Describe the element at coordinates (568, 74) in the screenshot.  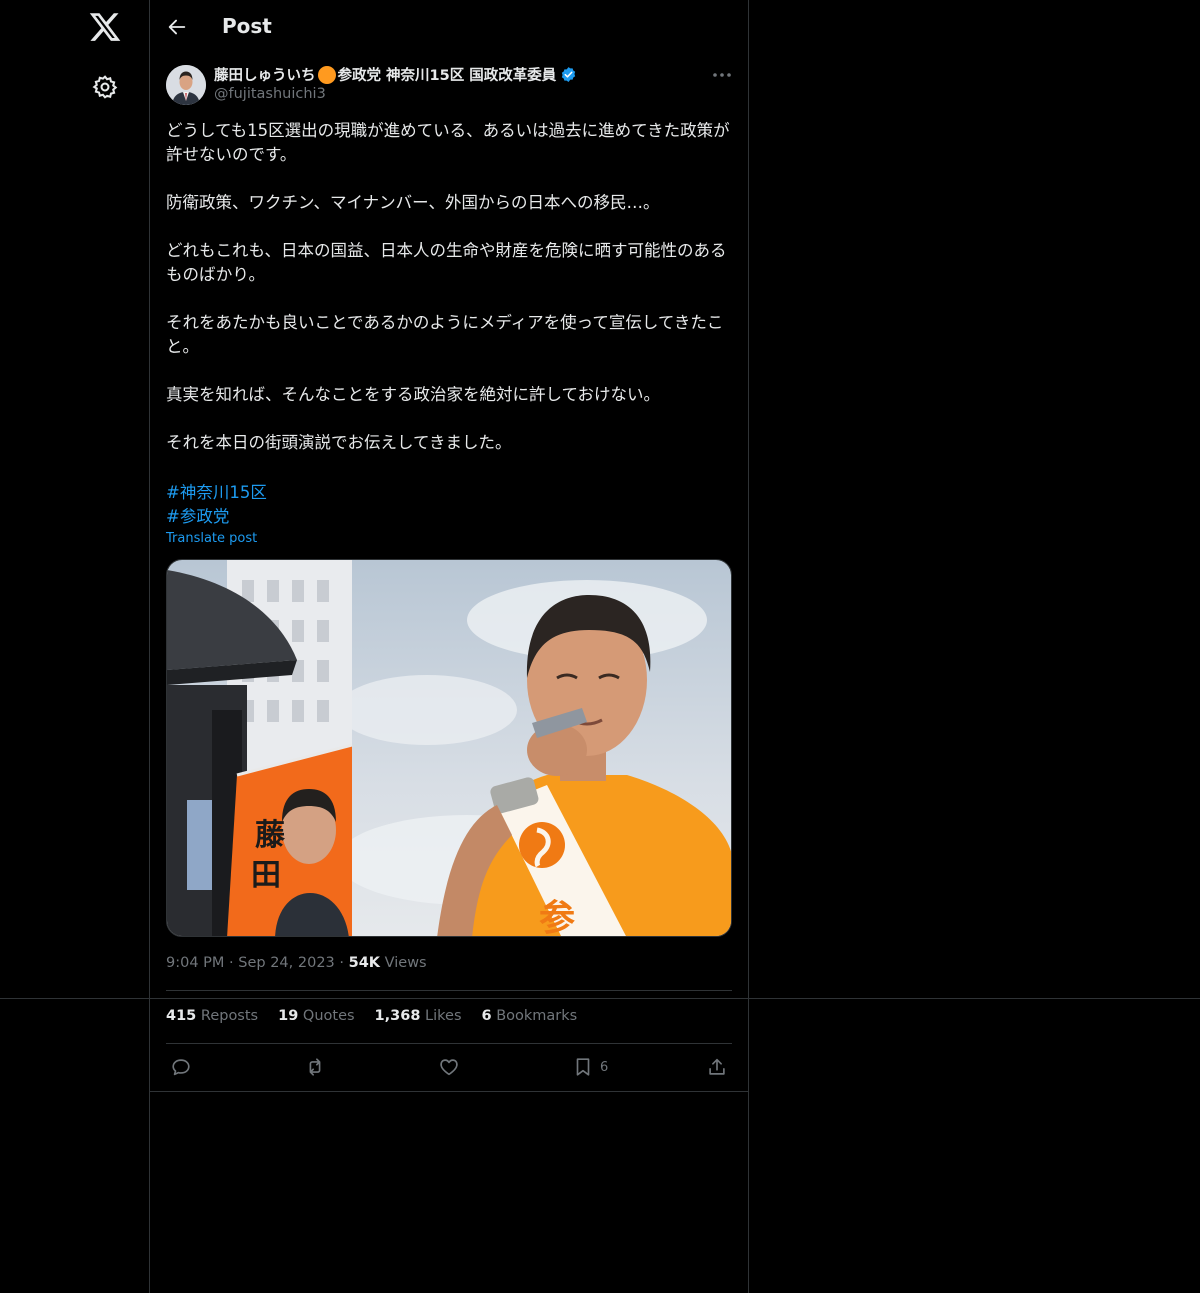
I see `verified-badge-icon` at that location.